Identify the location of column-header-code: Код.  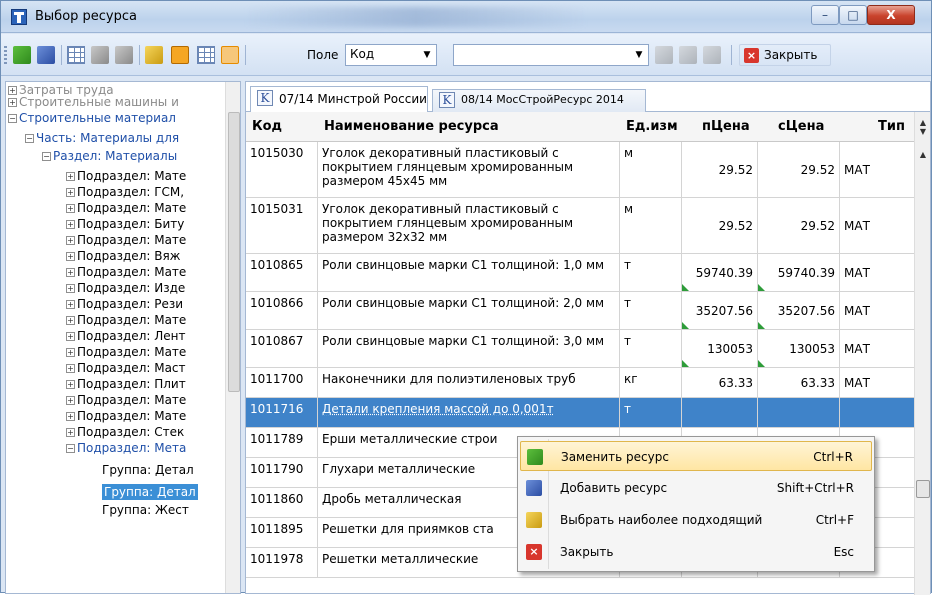
(282, 127).